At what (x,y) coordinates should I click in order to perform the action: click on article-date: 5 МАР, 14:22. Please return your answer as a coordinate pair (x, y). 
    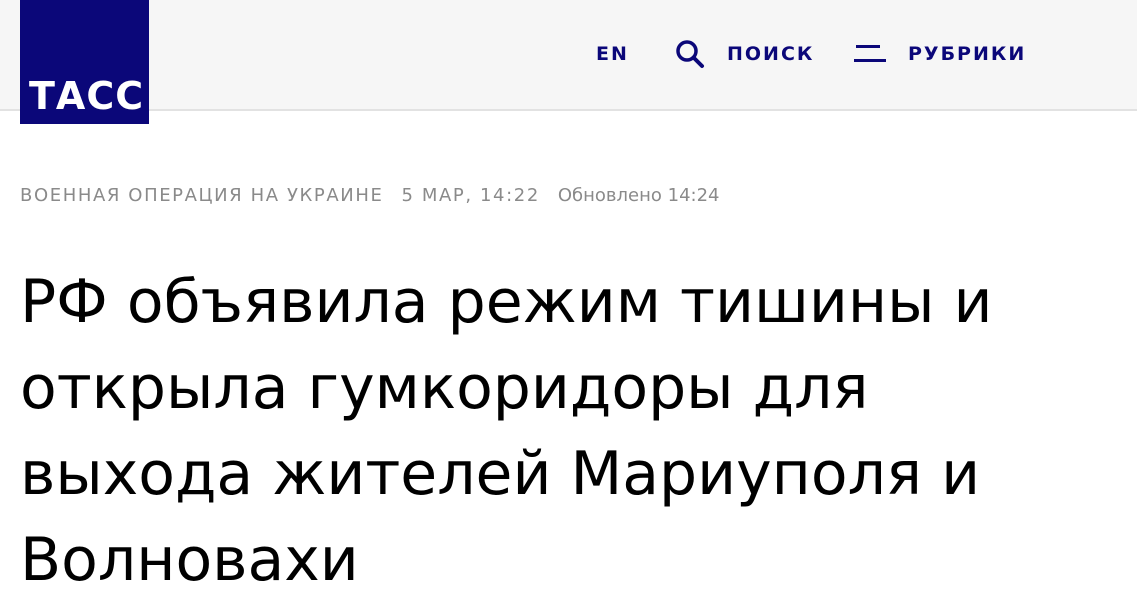
    Looking at the image, I should click on (470, 195).